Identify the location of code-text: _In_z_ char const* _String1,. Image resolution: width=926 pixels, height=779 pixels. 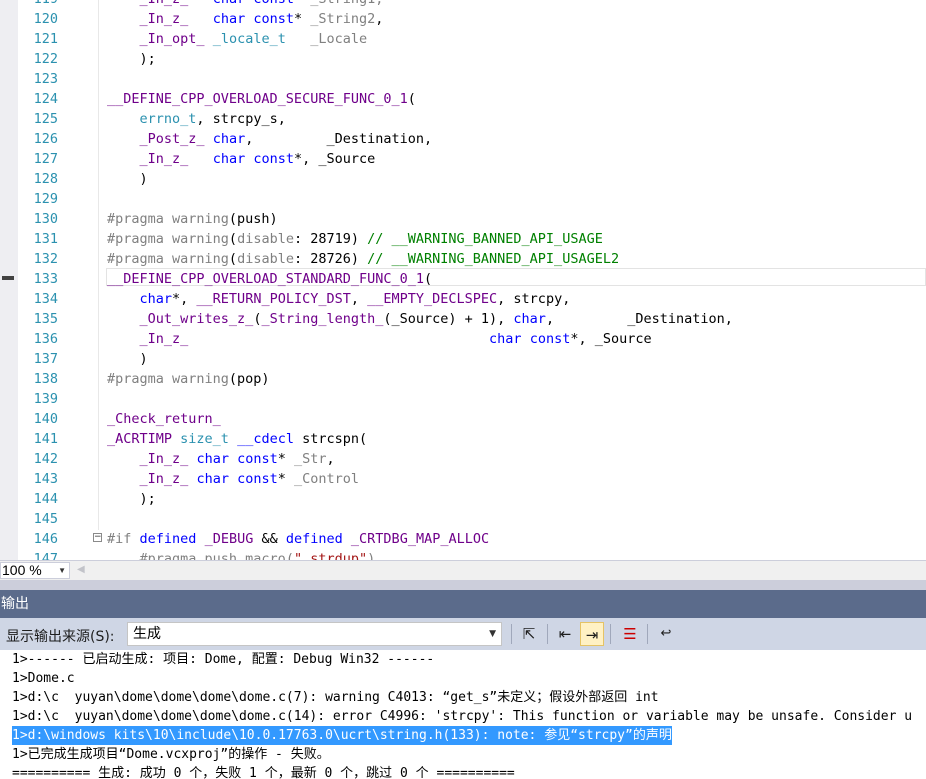
(245, 4).